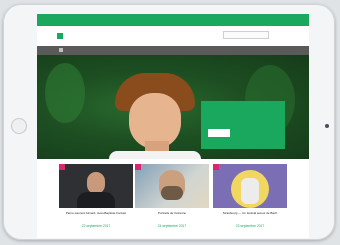  Describe the element at coordinates (19, 126) in the screenshot. I see `home-button` at that location.